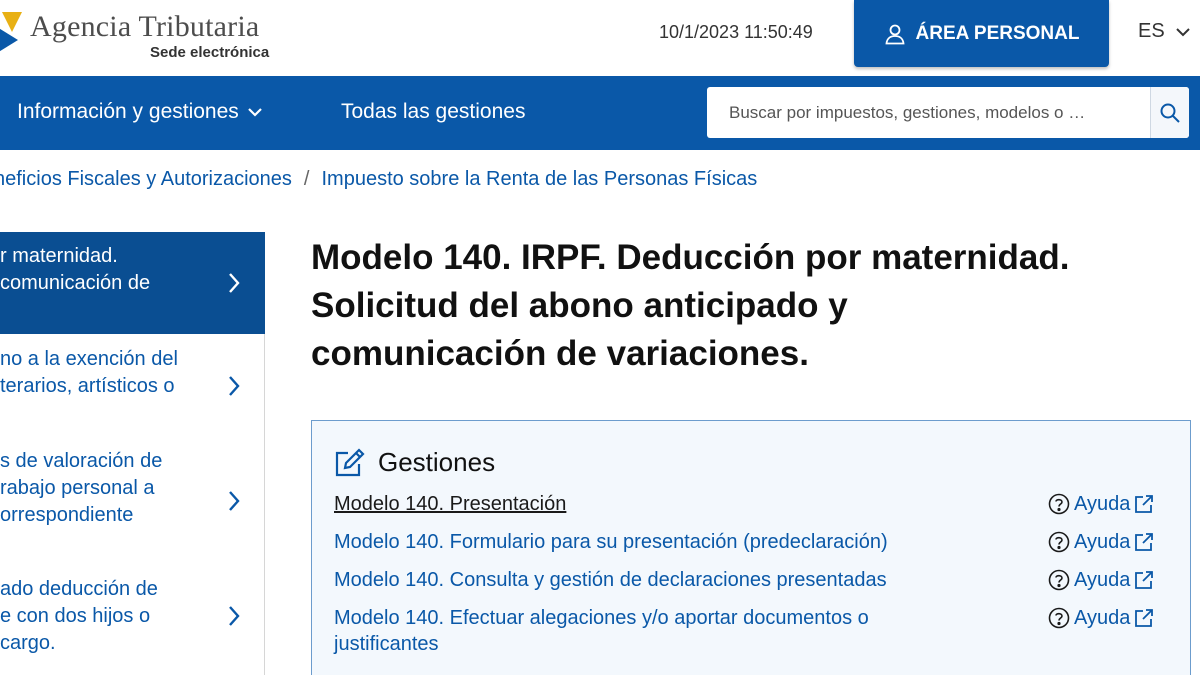 The width and height of the screenshot is (1200, 675). I want to click on agencia-logo-icon, so click(11, 36).